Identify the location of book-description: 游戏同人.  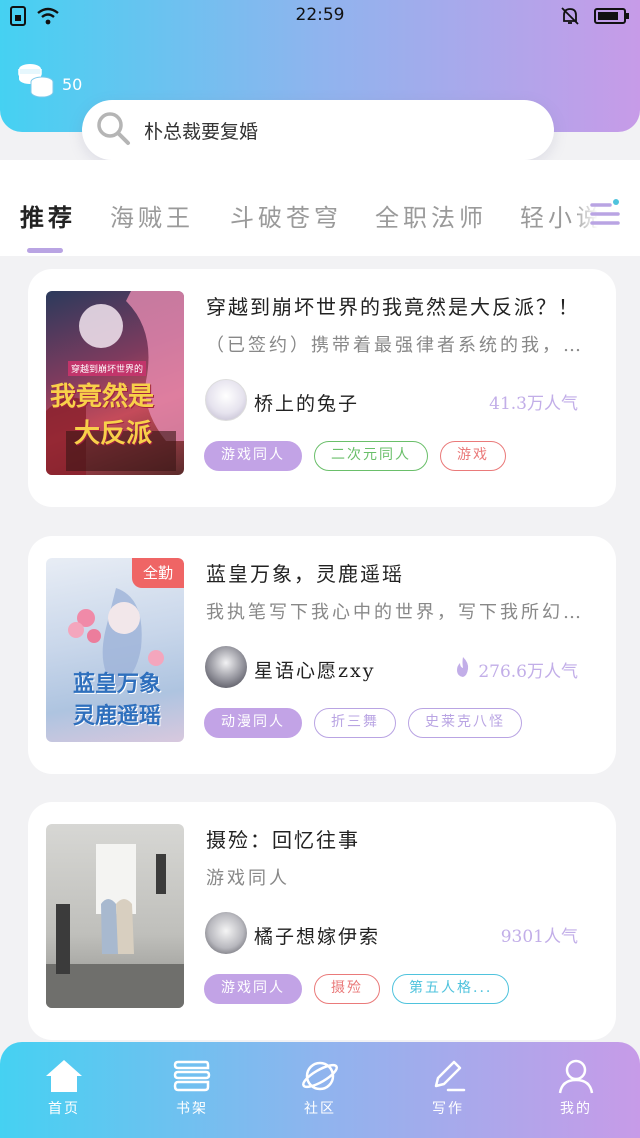
(248, 878).